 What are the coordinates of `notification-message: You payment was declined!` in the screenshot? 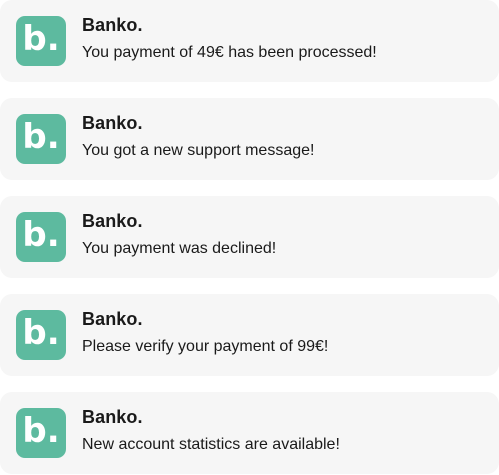 It's located at (179, 248).